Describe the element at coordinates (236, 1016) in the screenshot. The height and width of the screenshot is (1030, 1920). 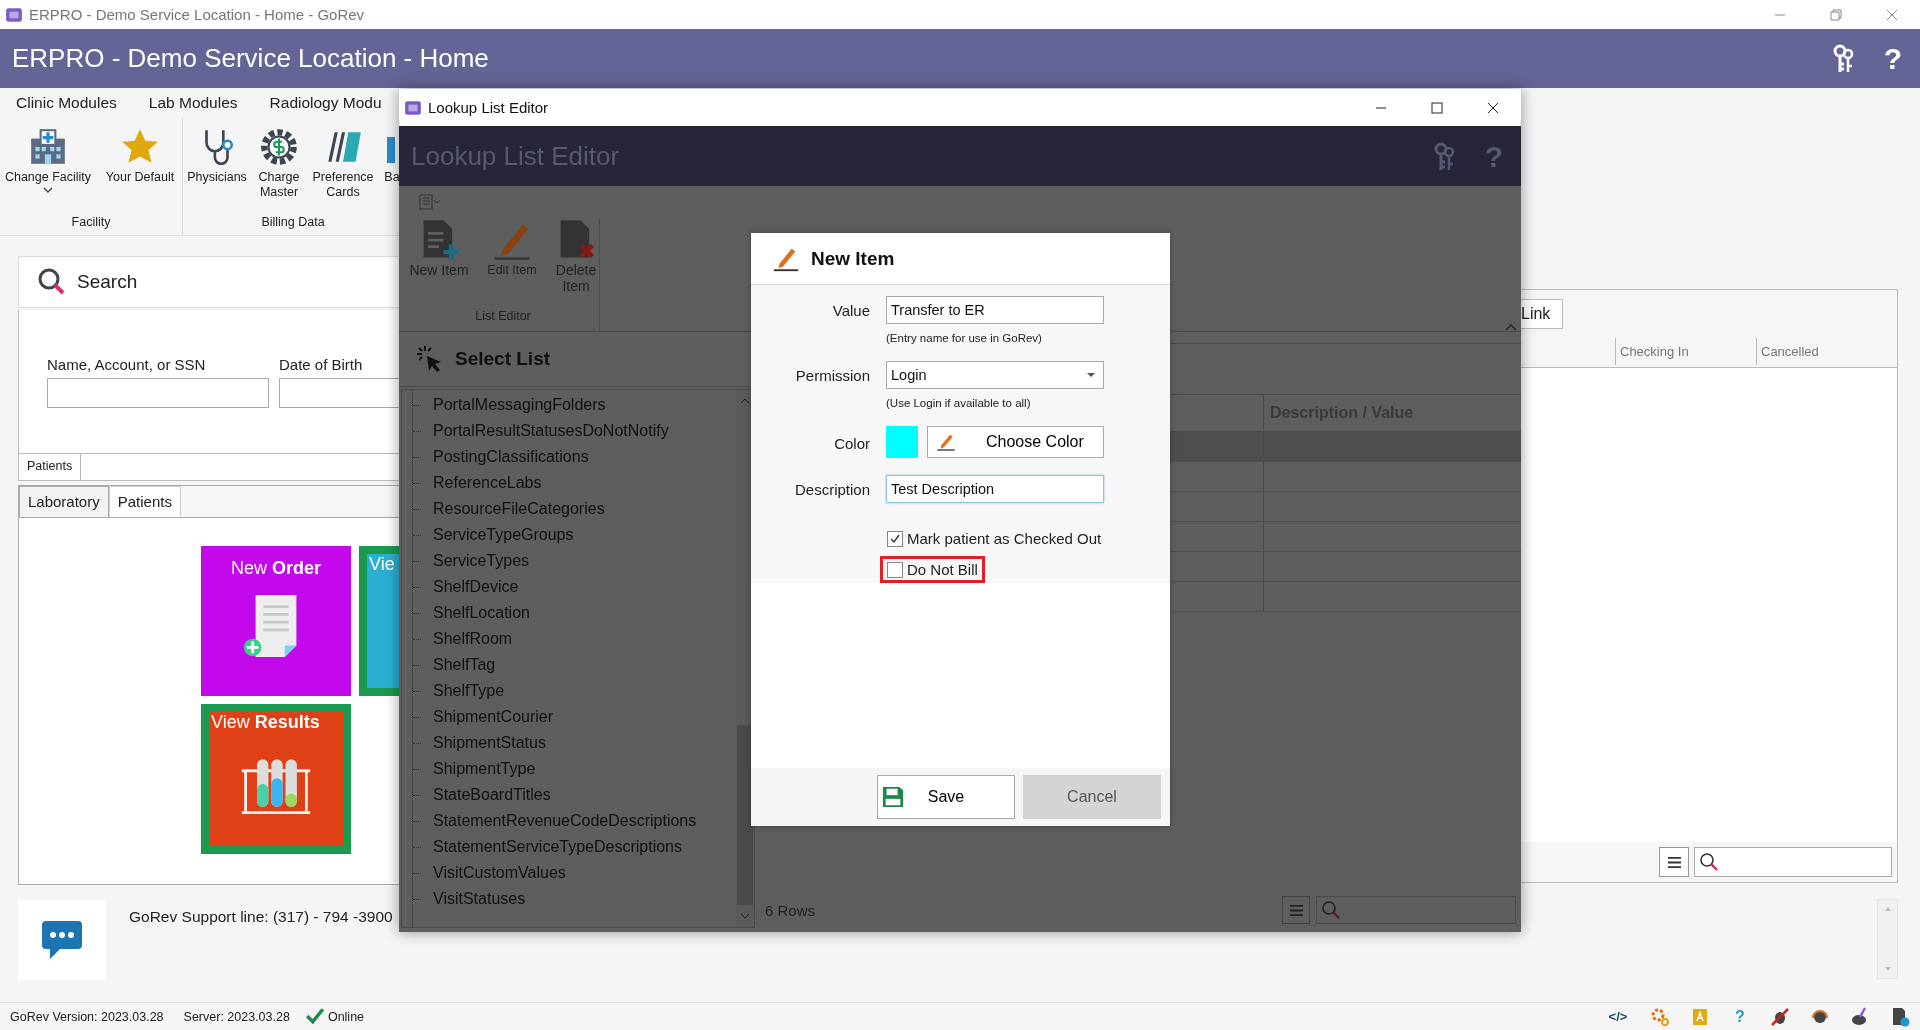
I see `server-text: Server: 2023.03.28` at that location.